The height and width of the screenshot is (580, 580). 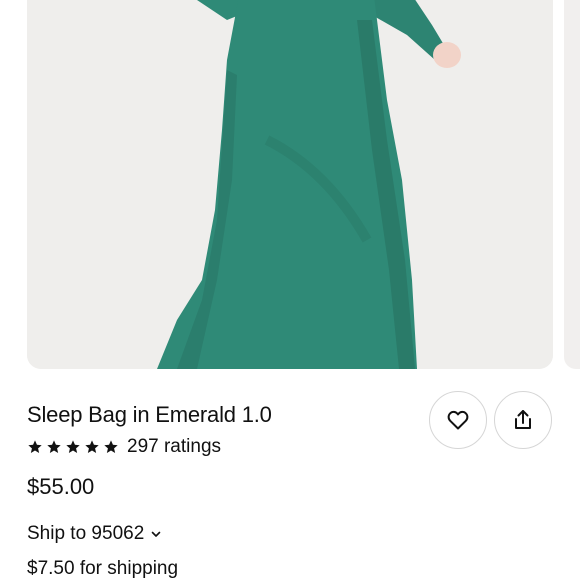 What do you see at coordinates (124, 447) in the screenshot?
I see `rating-row: 297 ratings` at bounding box center [124, 447].